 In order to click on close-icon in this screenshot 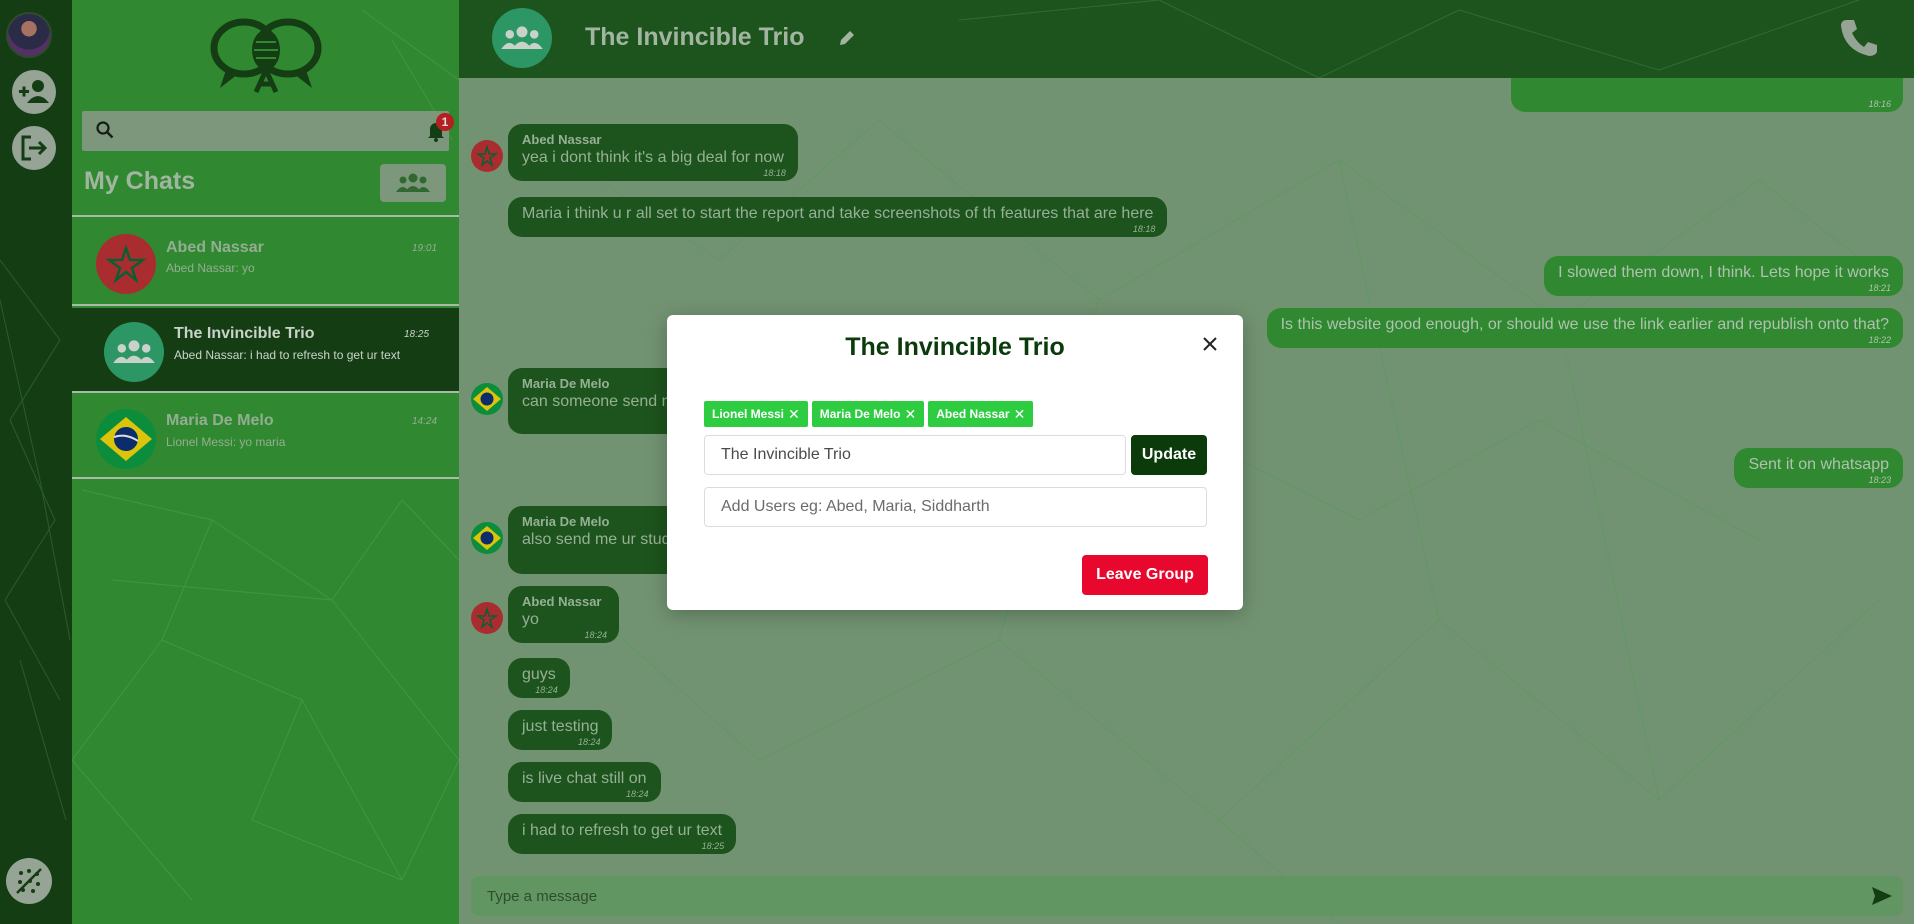, I will do `click(1210, 344)`.